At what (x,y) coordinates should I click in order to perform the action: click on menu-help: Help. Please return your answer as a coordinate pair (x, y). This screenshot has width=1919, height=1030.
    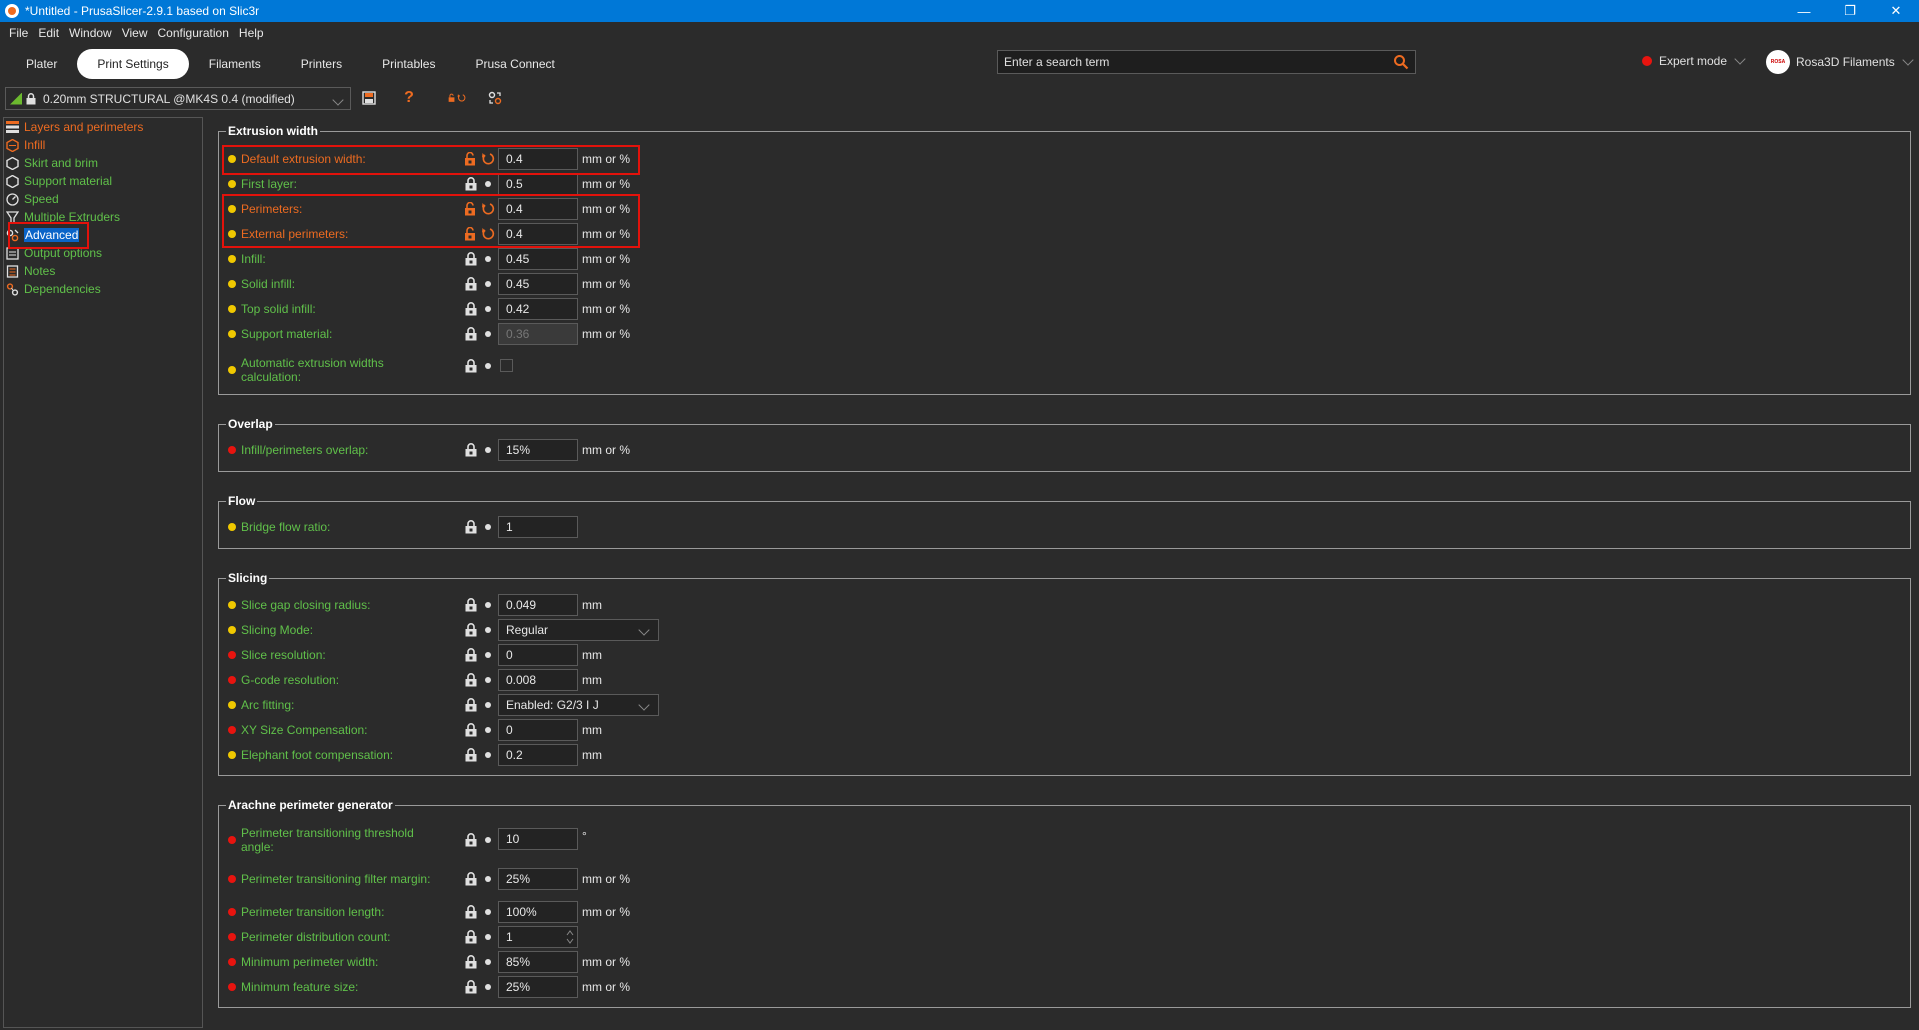
    Looking at the image, I should click on (251, 33).